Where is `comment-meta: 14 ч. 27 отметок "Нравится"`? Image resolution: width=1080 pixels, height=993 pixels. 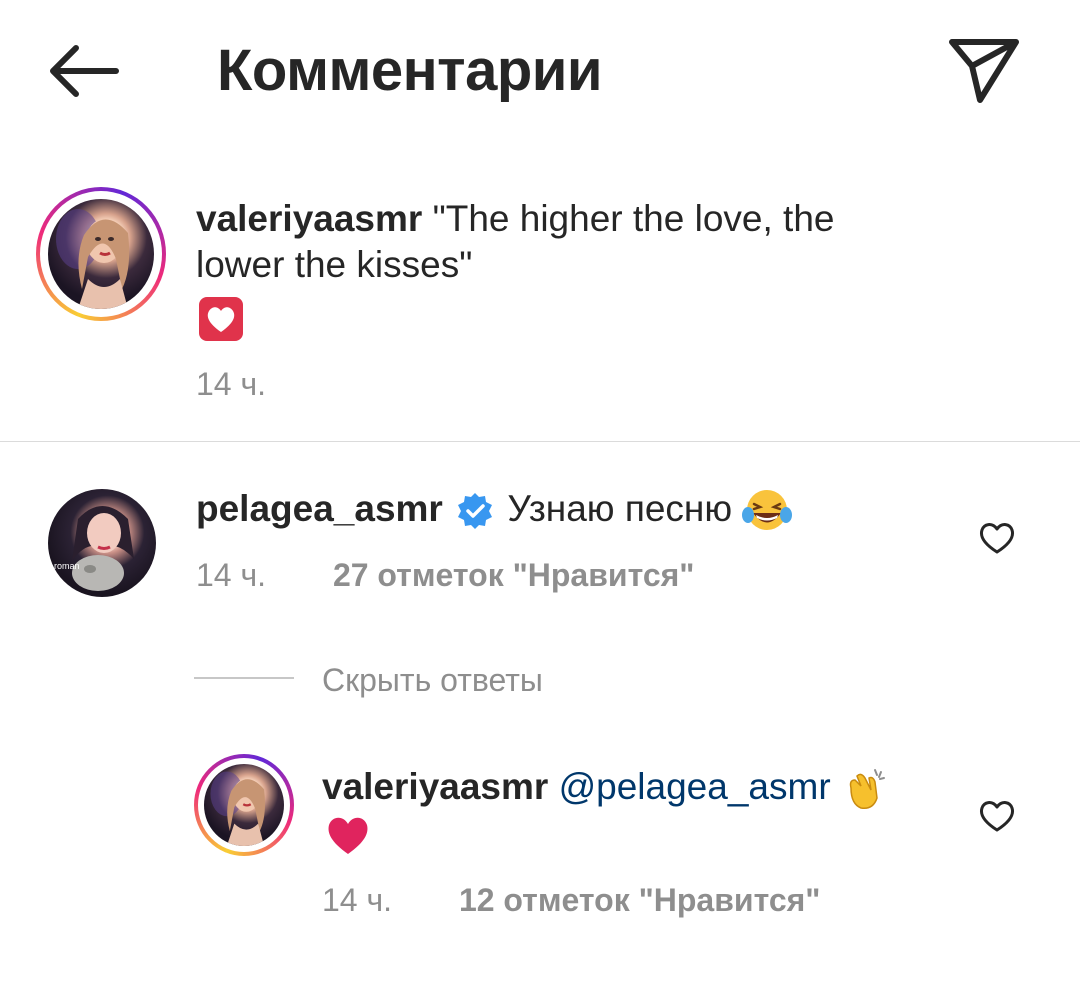 comment-meta: 14 ч. 27 отметок "Нравится" is located at coordinates (445, 575).